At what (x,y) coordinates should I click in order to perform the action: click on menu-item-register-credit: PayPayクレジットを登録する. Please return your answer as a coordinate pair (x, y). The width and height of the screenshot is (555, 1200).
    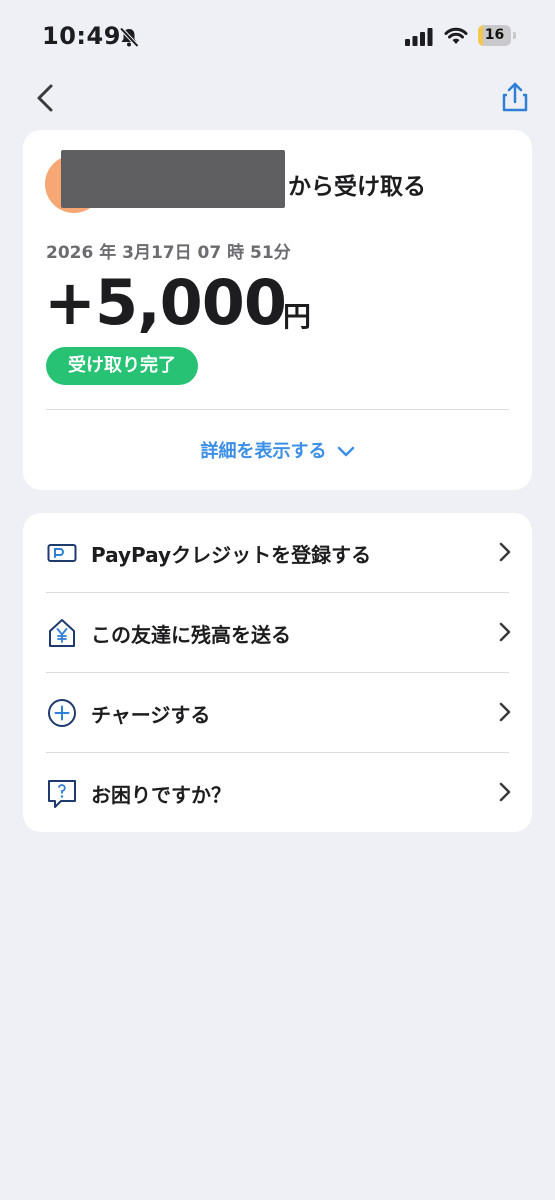
    Looking at the image, I should click on (277, 553).